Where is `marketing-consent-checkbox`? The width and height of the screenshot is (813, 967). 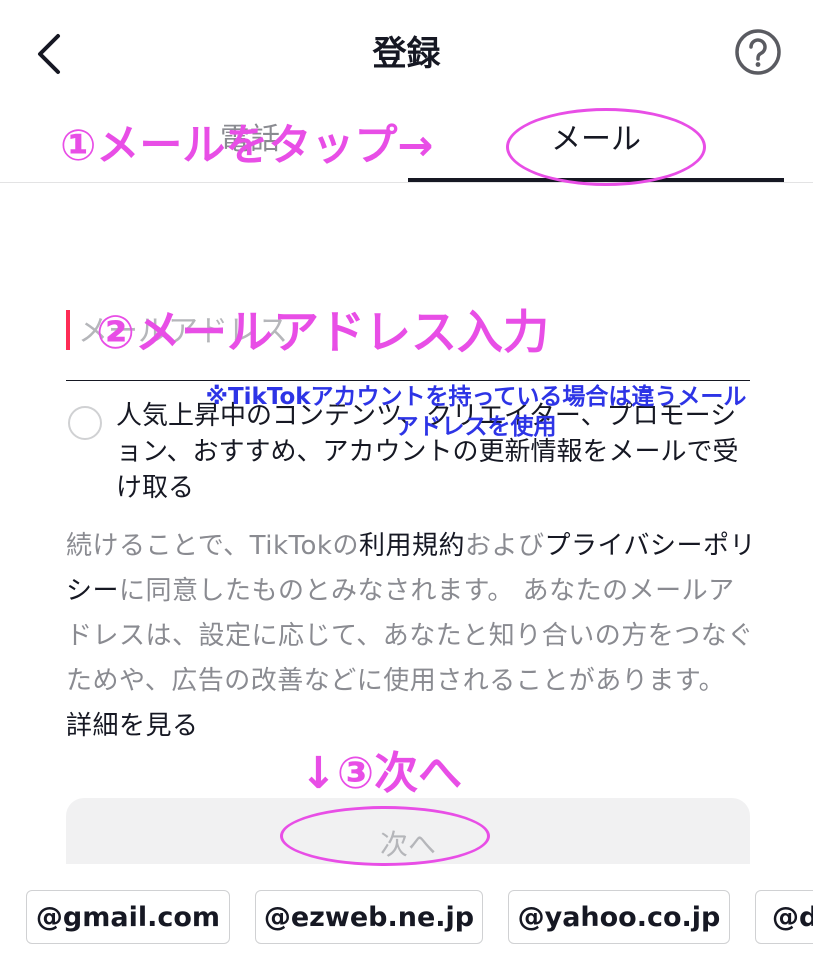
marketing-consent-checkbox is located at coordinates (85, 423).